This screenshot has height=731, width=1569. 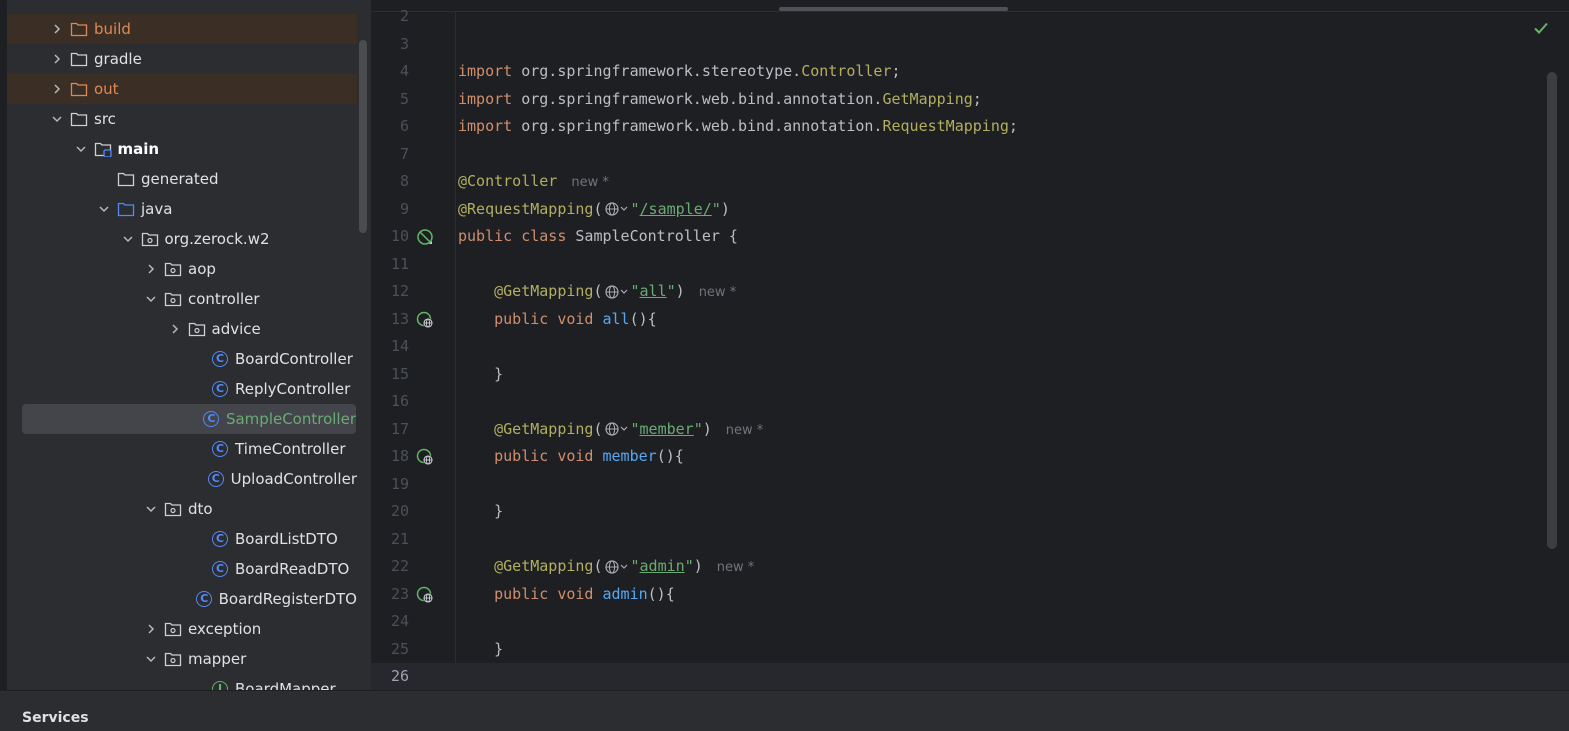 I want to click on code-line: 12 @GetMapping("all") new *, so click(x=970, y=291).